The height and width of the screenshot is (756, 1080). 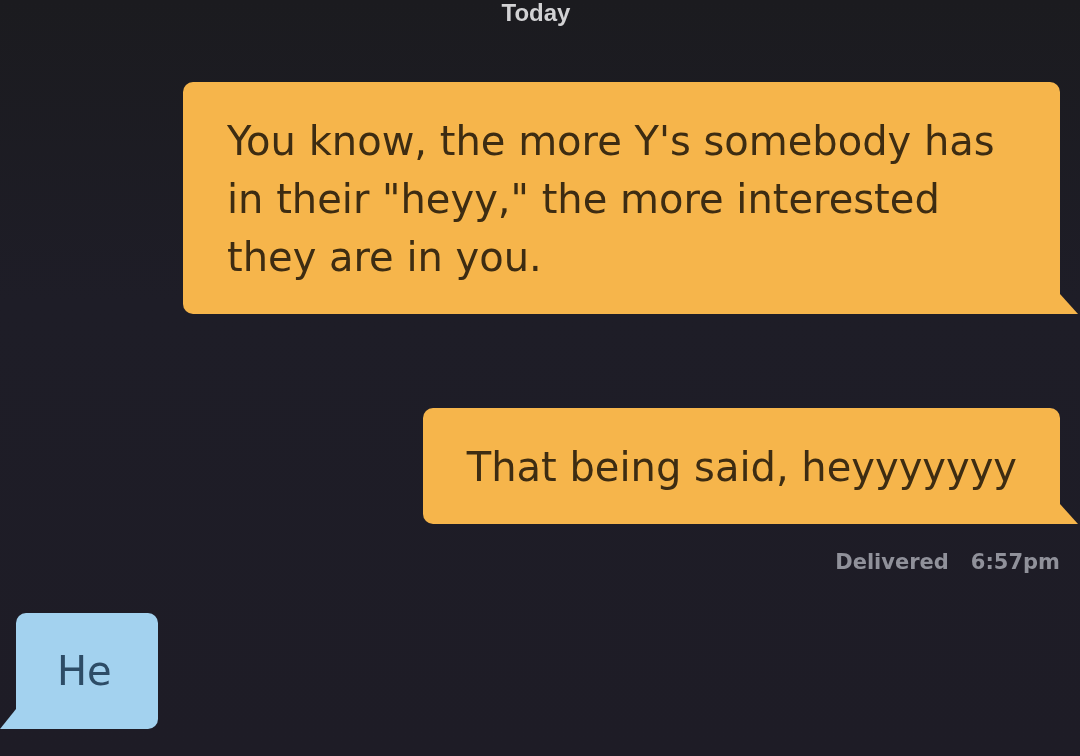 What do you see at coordinates (79, 671) in the screenshot?
I see `message-bubble: He` at bounding box center [79, 671].